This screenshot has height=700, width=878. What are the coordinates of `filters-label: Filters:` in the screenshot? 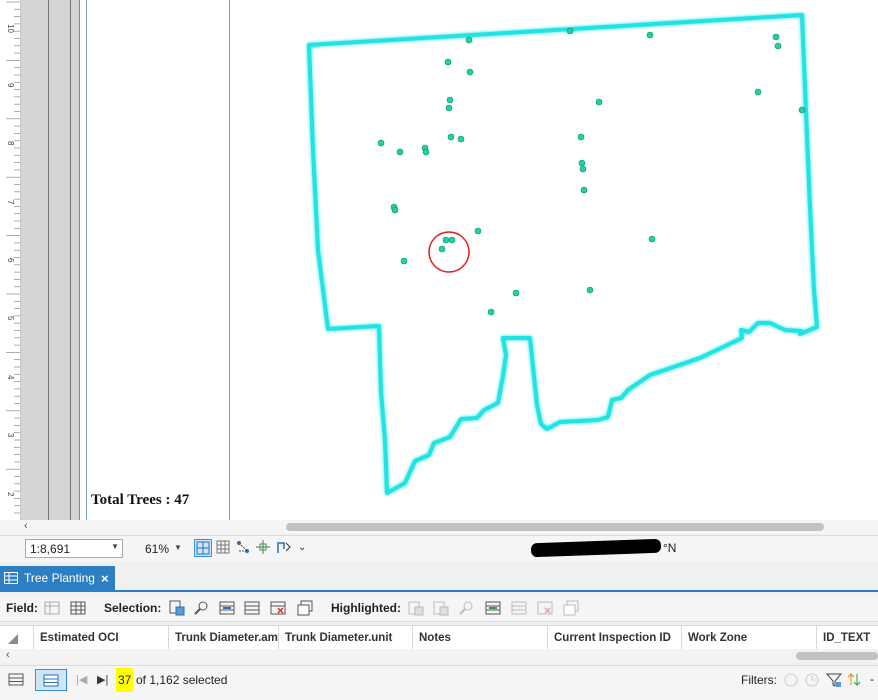 It's located at (759, 680).